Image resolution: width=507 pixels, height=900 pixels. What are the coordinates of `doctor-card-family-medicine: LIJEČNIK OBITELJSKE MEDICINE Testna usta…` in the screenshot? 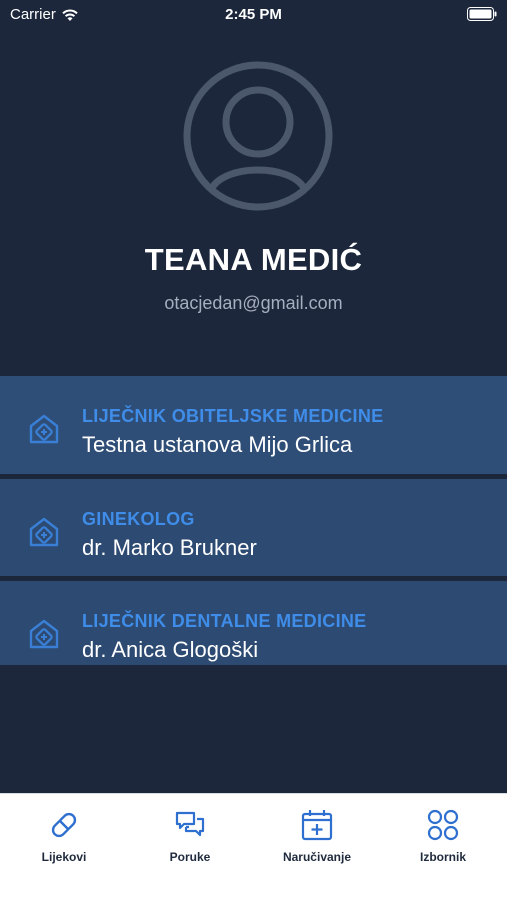 It's located at (253, 425).